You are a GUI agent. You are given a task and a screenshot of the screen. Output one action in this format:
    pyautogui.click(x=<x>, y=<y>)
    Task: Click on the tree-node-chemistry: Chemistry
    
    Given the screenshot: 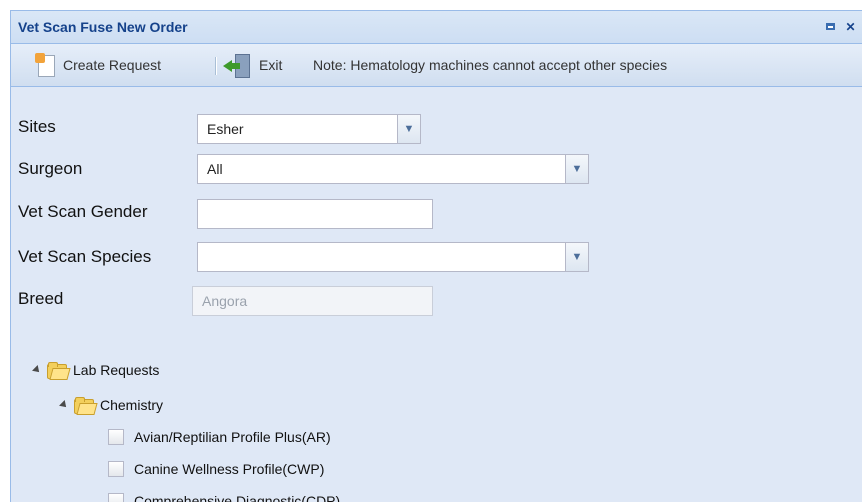 What is the action you would take?
    pyautogui.click(x=111, y=405)
    